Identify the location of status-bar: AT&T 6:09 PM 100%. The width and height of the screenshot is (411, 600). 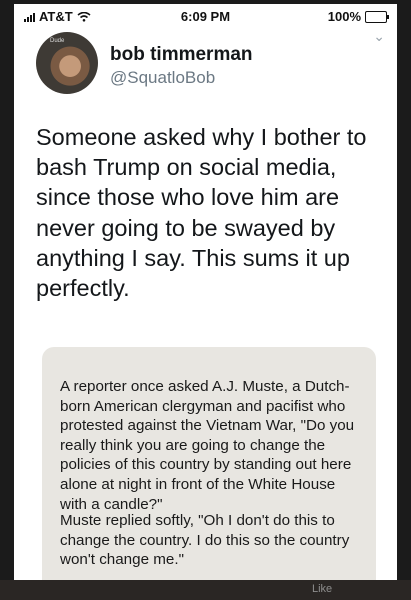
(205, 15).